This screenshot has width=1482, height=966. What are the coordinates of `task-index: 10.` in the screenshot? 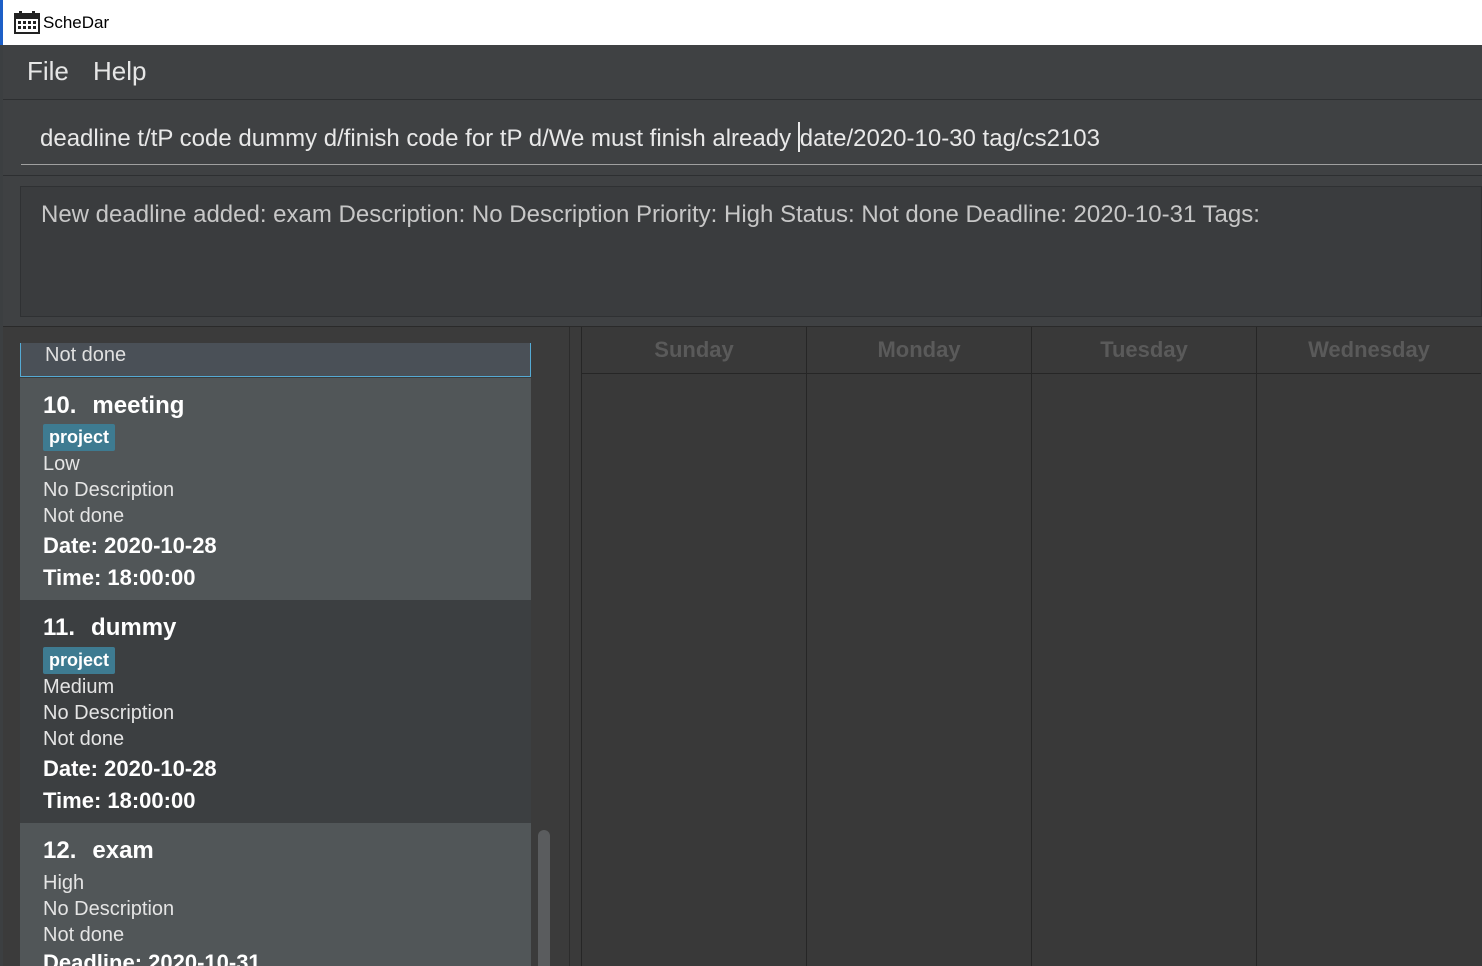 It's located at (60, 405).